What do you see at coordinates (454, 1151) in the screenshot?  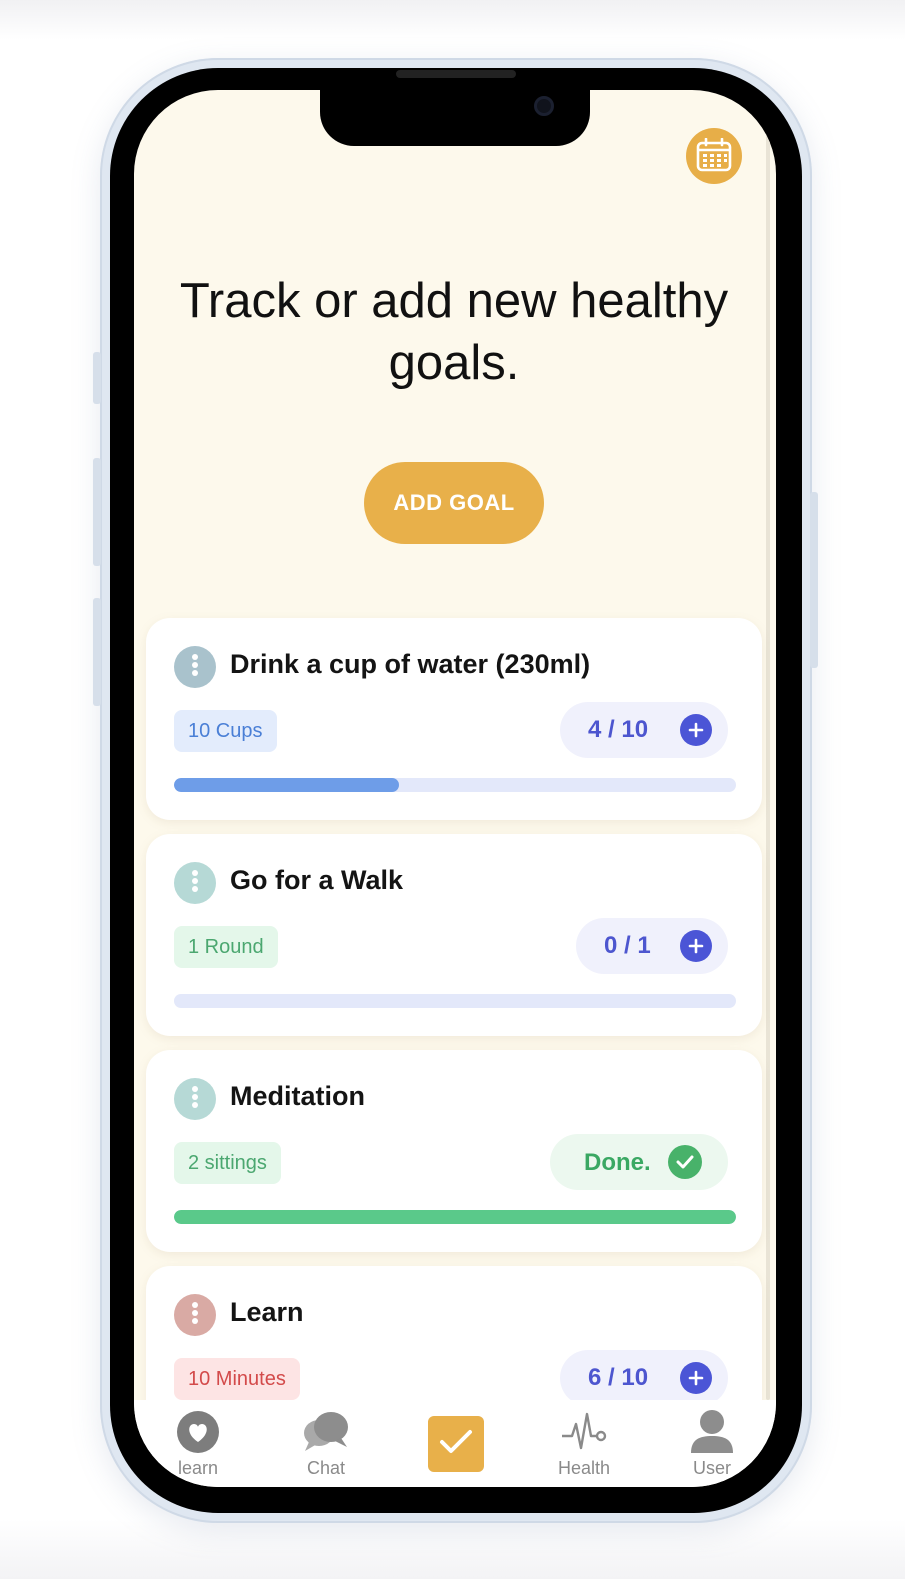 I see `goal-card-meditation: Meditation 2 sittings Done.` at bounding box center [454, 1151].